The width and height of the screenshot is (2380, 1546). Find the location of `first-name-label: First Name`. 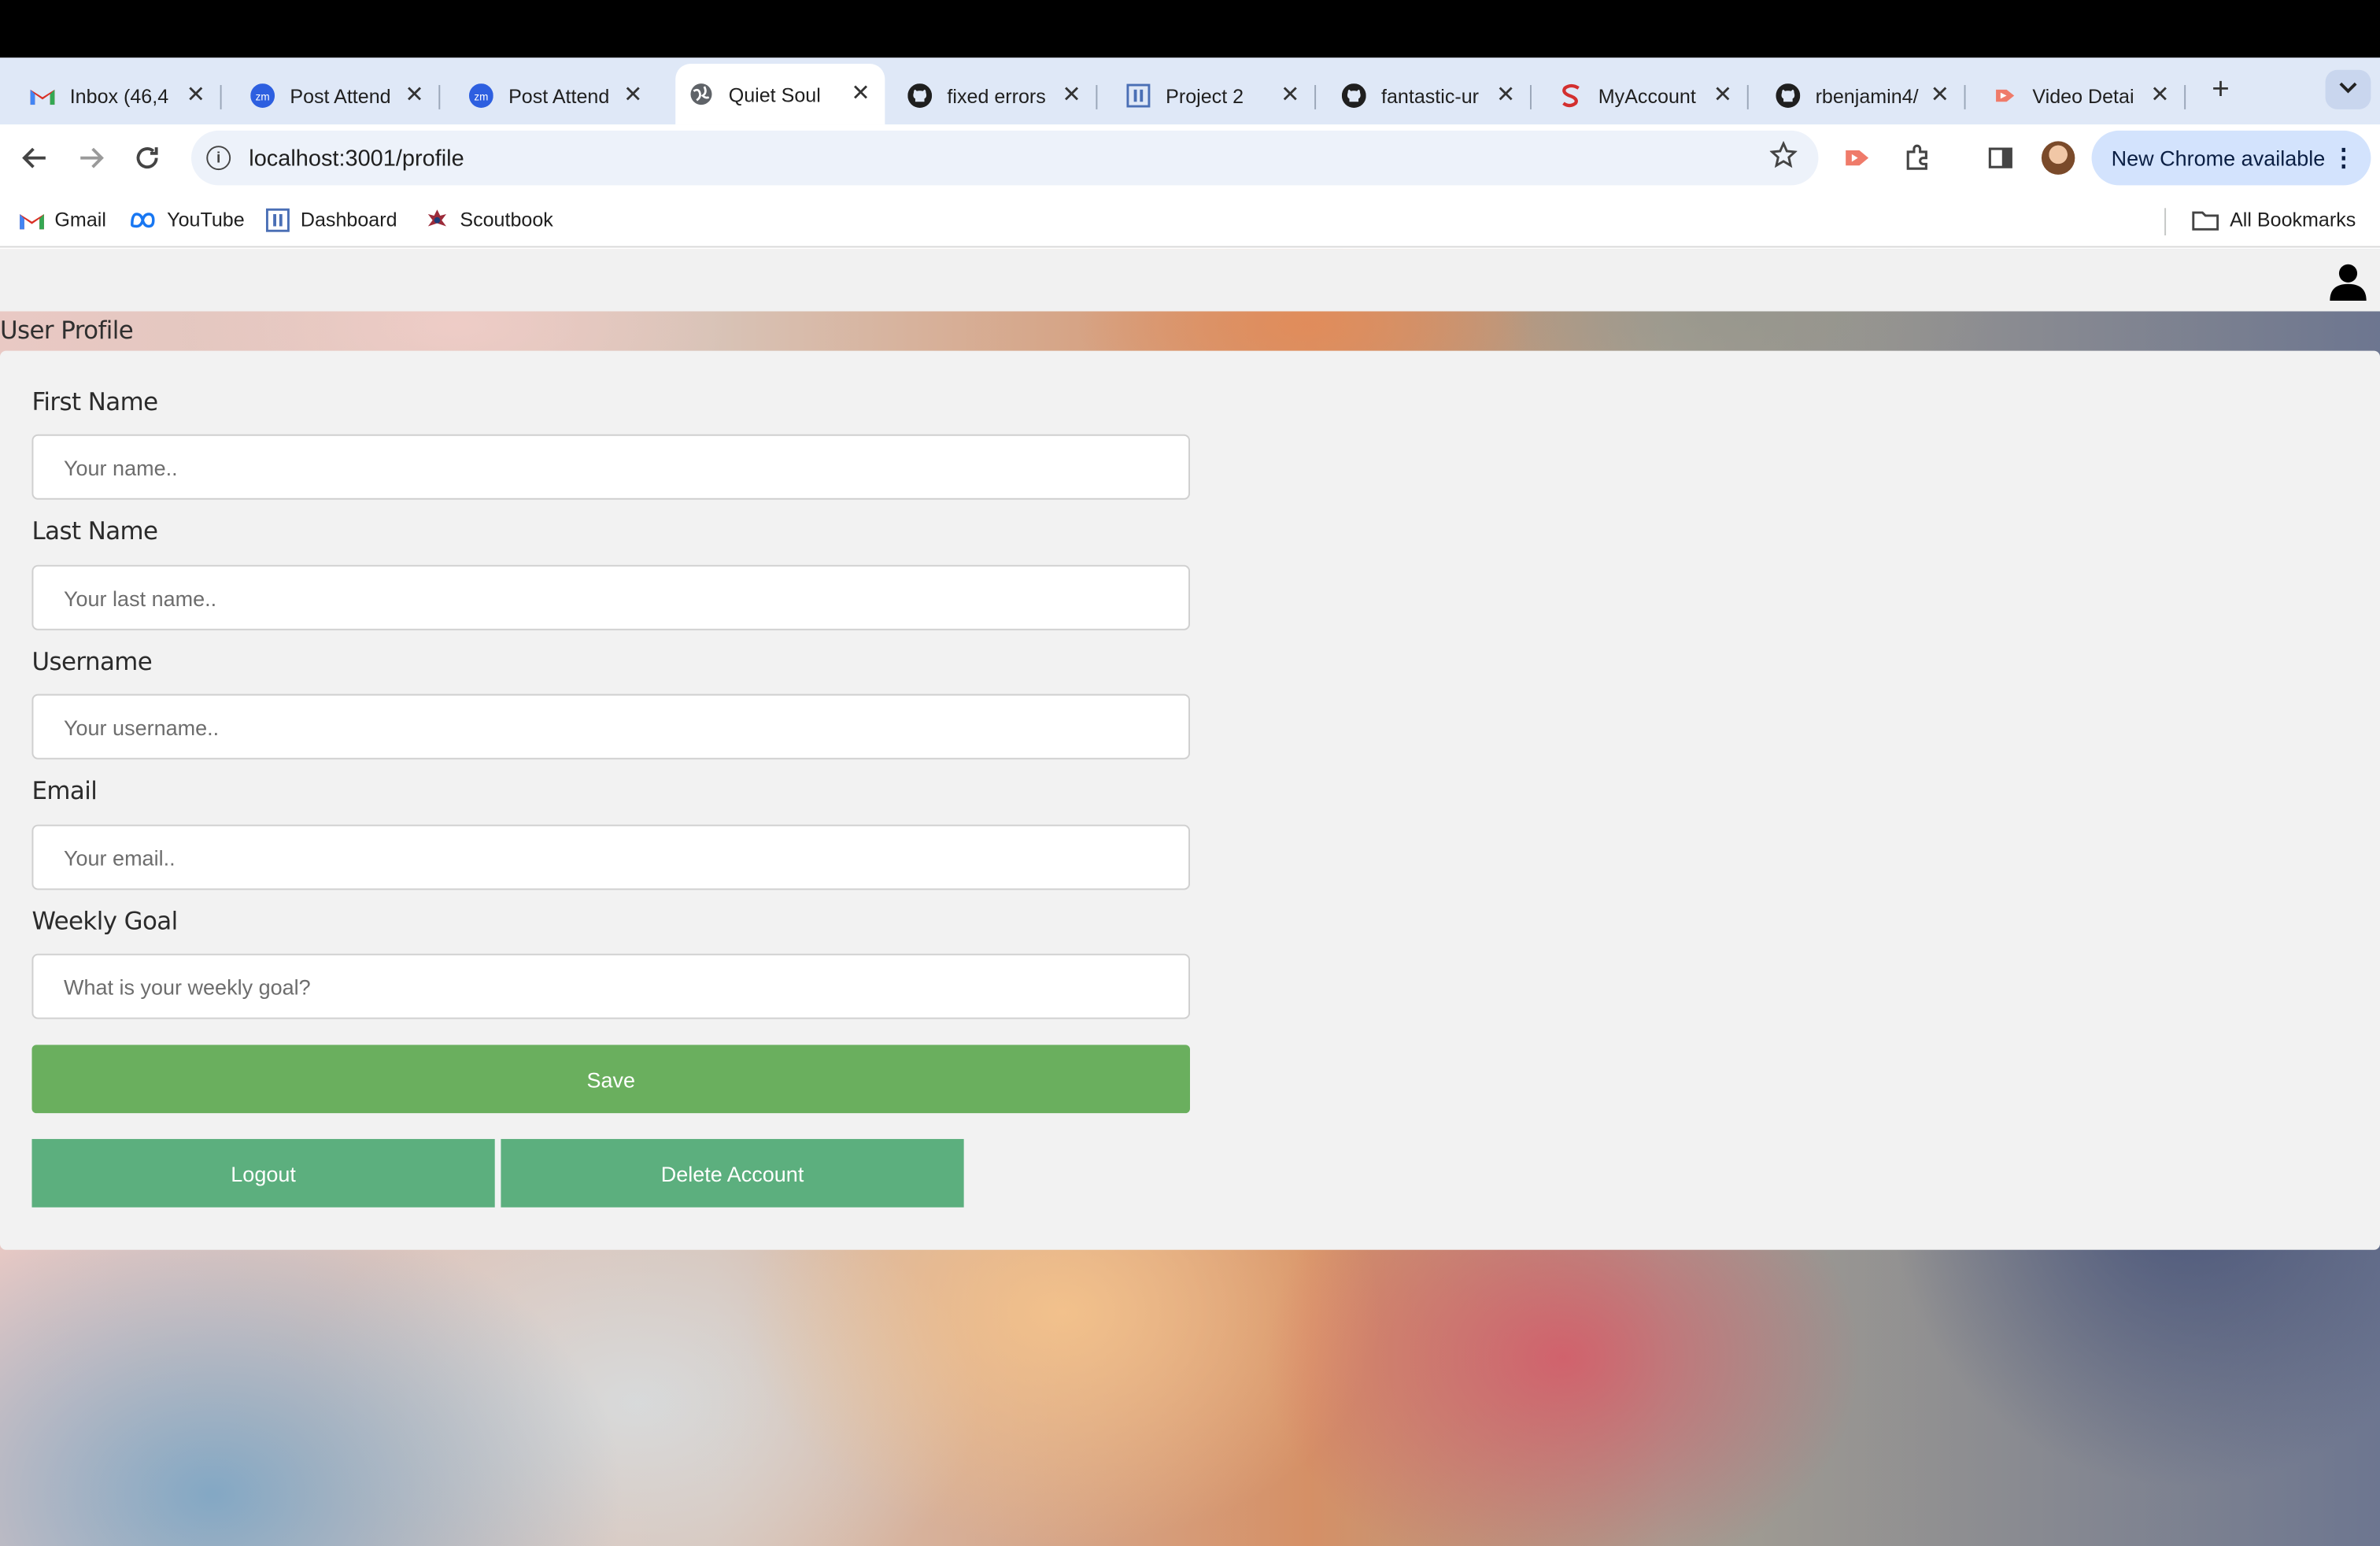

first-name-label: First Name is located at coordinates (94, 401).